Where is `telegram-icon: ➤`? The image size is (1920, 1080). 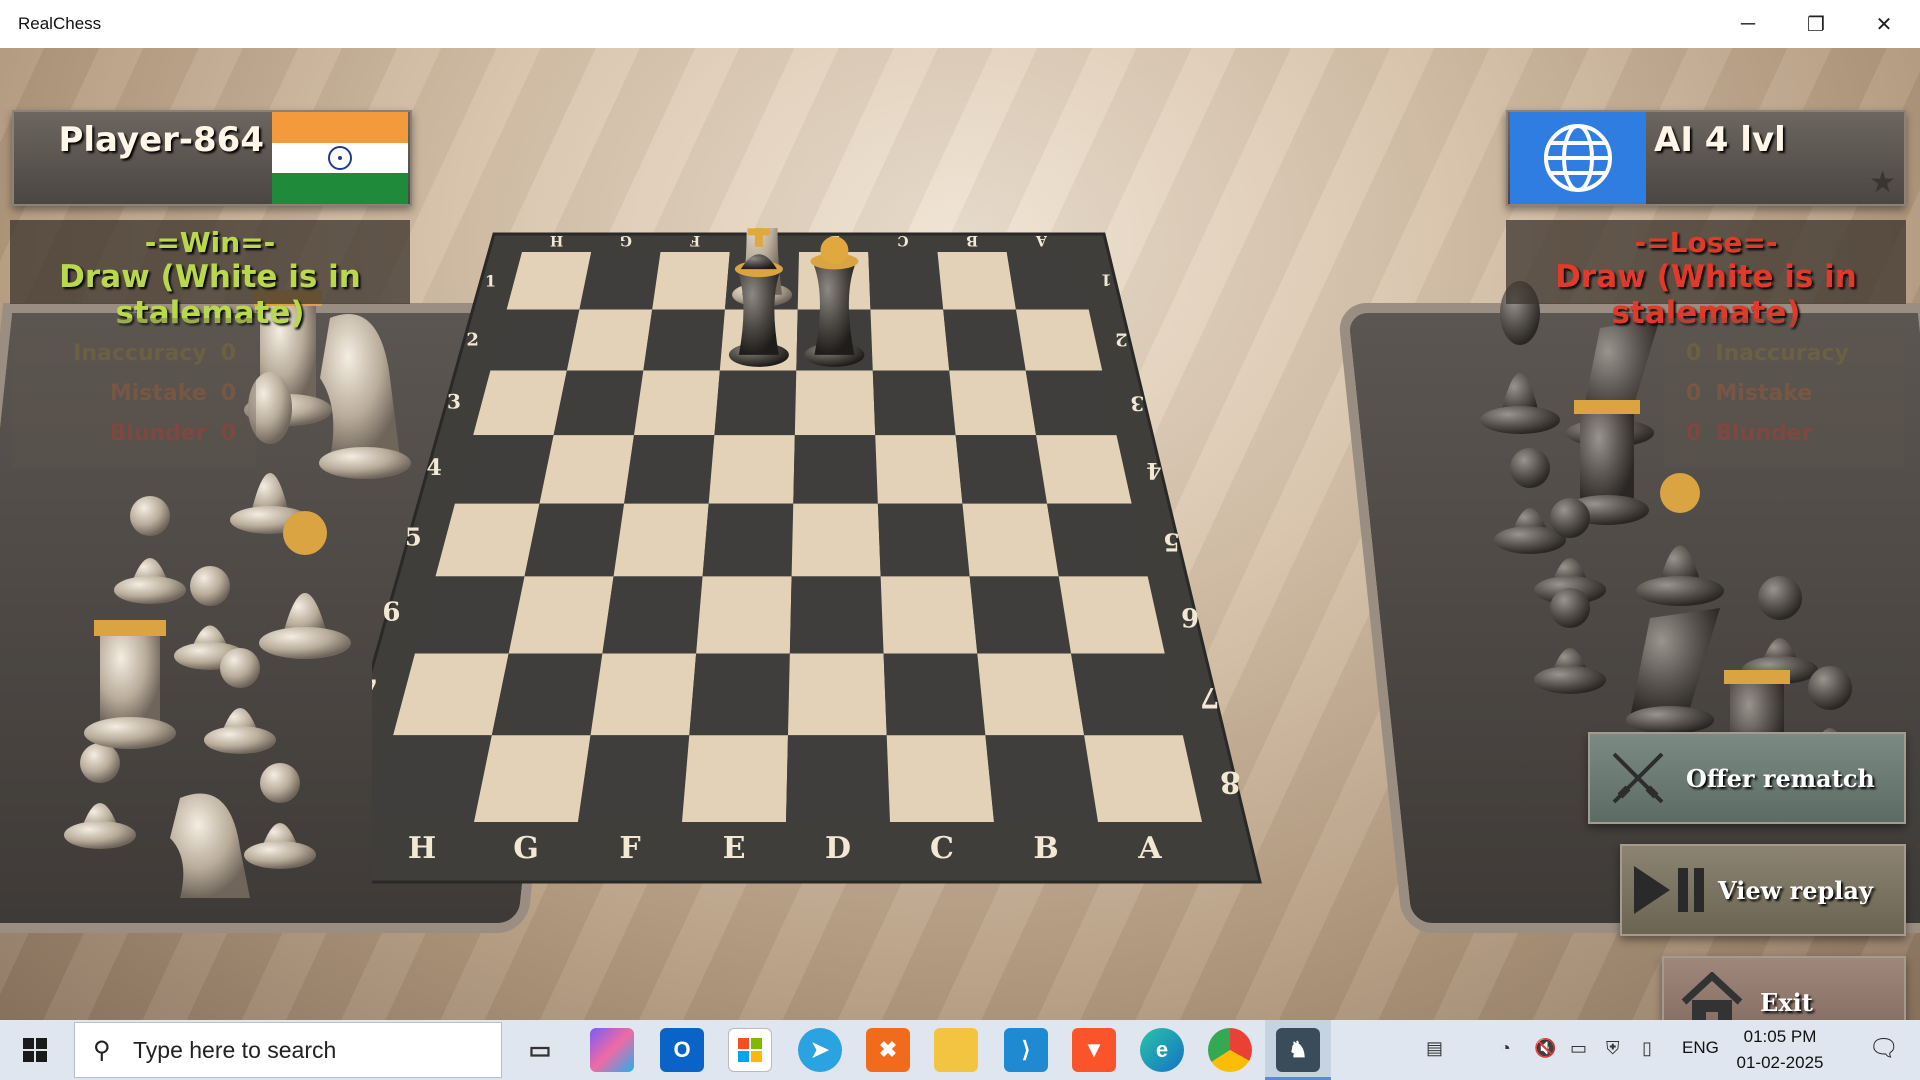 telegram-icon: ➤ is located at coordinates (820, 1050).